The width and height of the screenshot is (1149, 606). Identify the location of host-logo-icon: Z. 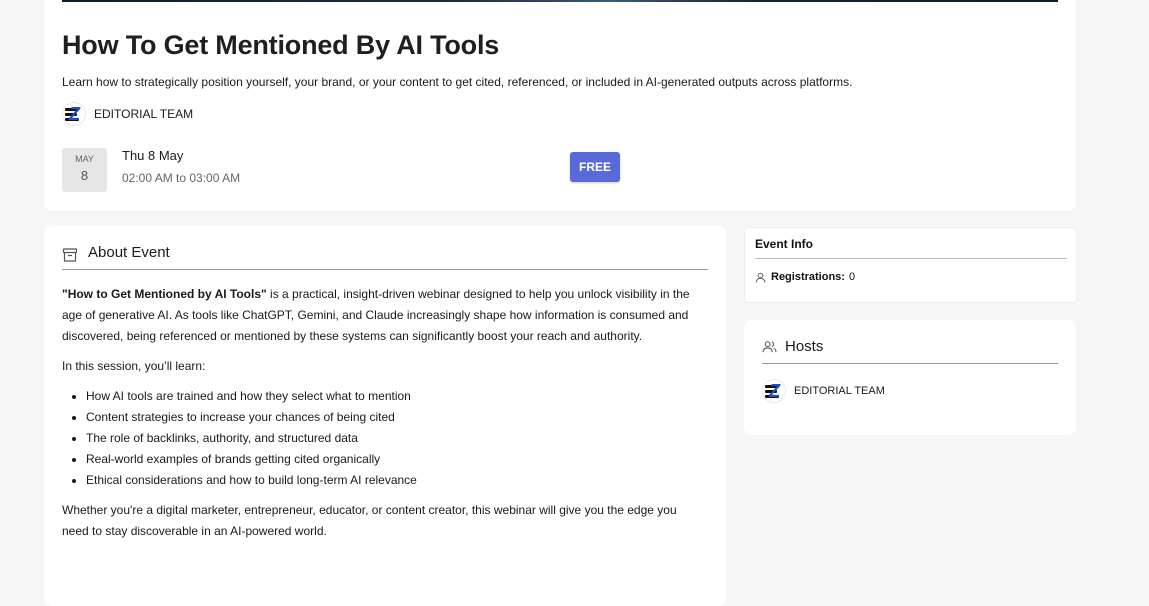
(774, 391).